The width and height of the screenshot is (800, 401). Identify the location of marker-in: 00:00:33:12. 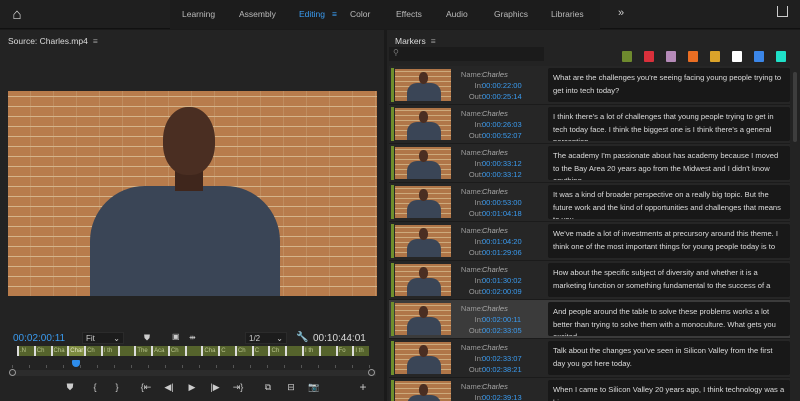
(502, 163).